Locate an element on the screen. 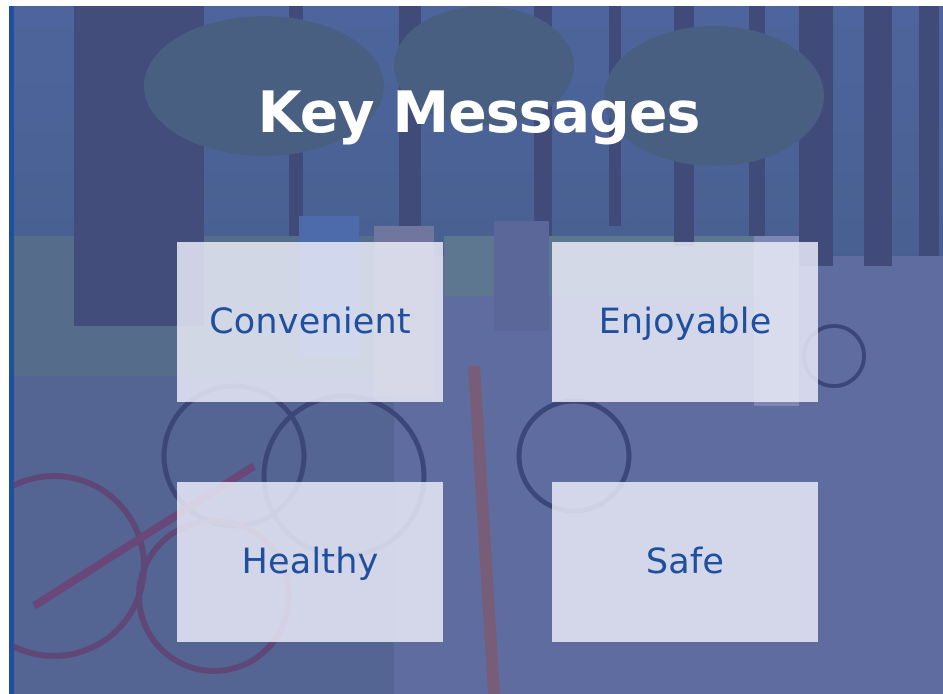  message-card-label: Enjoyable is located at coordinates (685, 322).